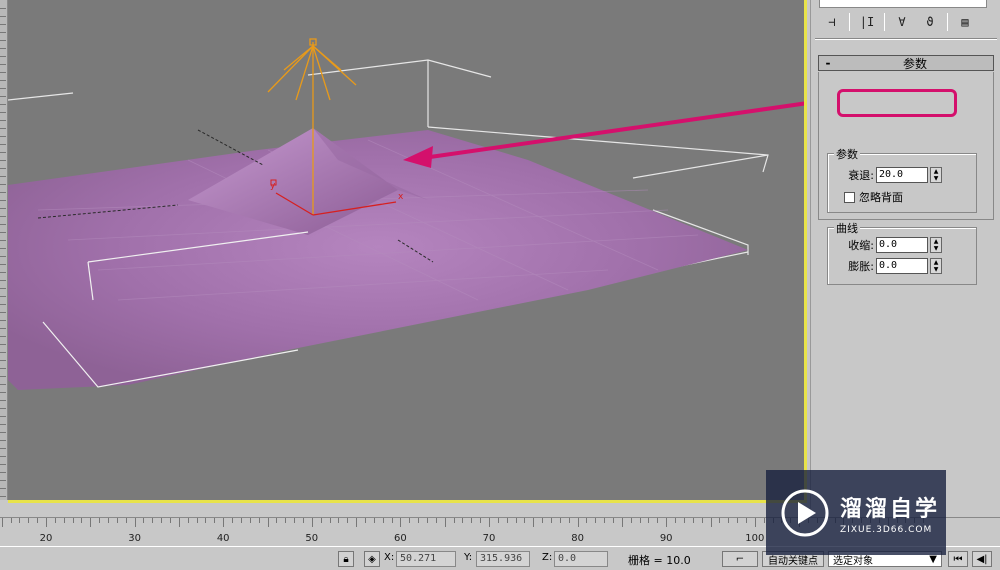 The width and height of the screenshot is (1000, 570). What do you see at coordinates (312, 538) in the screenshot?
I see `ruler-label: 50` at bounding box center [312, 538].